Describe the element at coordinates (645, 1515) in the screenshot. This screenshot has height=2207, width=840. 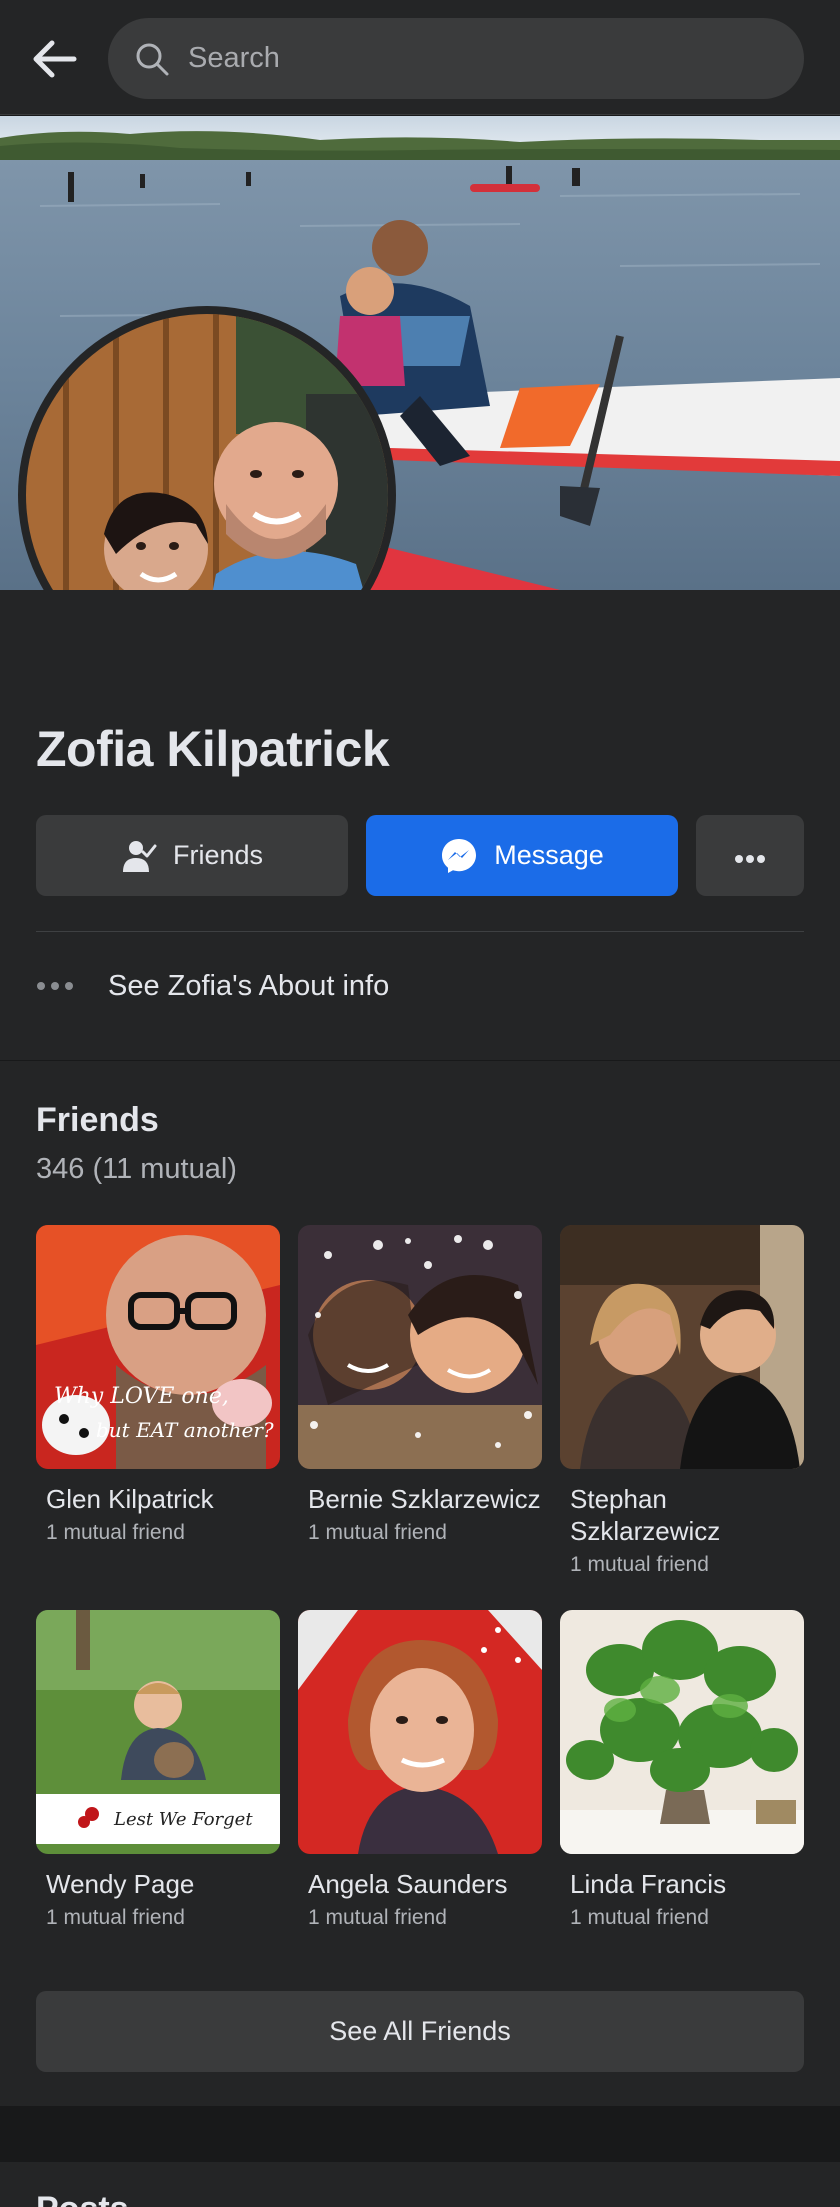
I see `friend-name: Stephan Szklarzewicz` at that location.